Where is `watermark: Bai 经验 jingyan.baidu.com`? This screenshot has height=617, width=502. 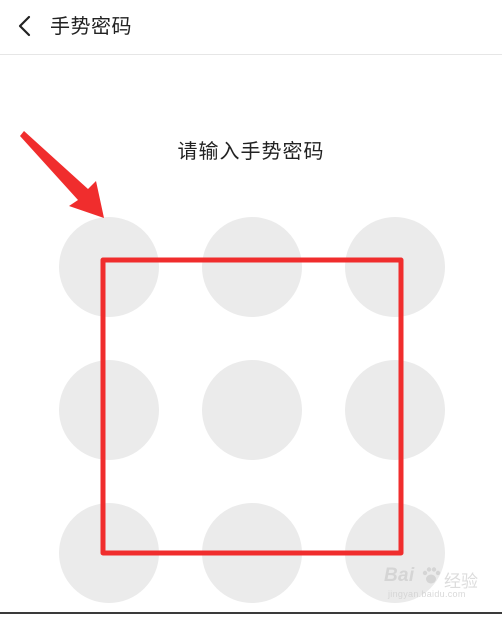 watermark: Bai 经验 jingyan.baidu.com is located at coordinates (440, 585).